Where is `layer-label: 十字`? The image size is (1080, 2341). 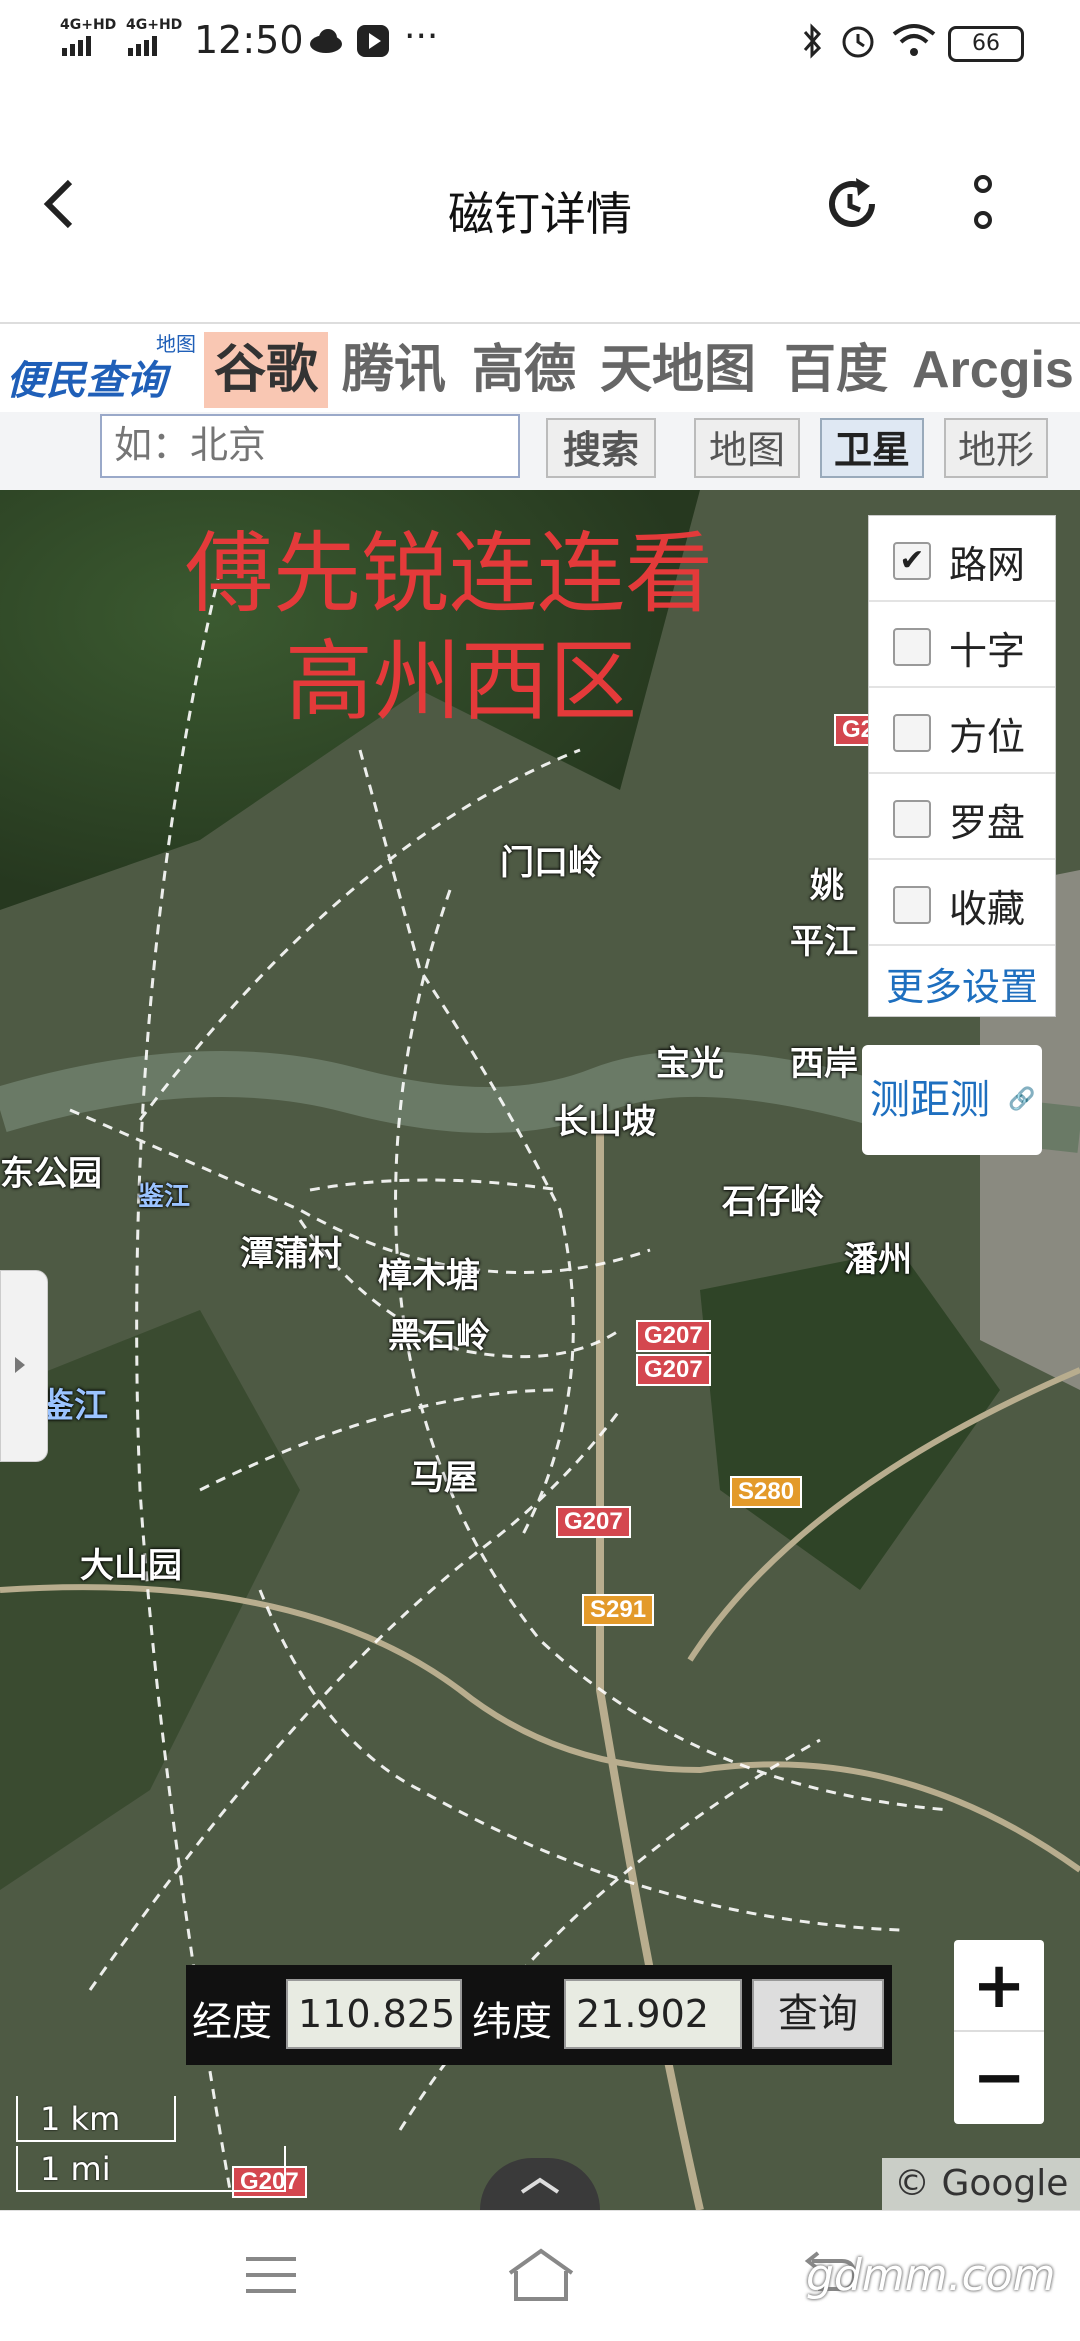 layer-label: 十字 is located at coordinates (987, 651).